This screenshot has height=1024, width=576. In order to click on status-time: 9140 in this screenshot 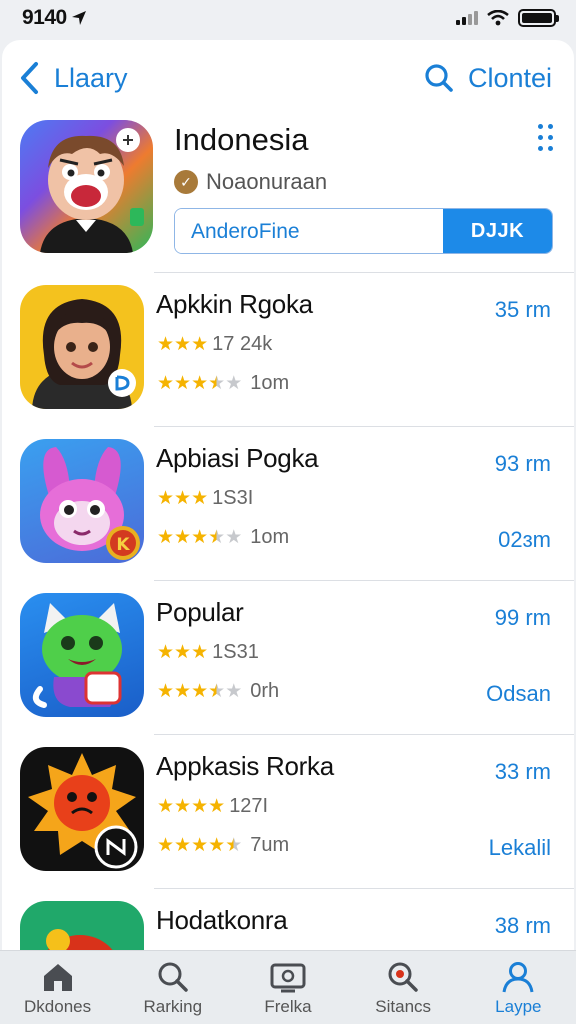, I will do `click(54, 18)`.